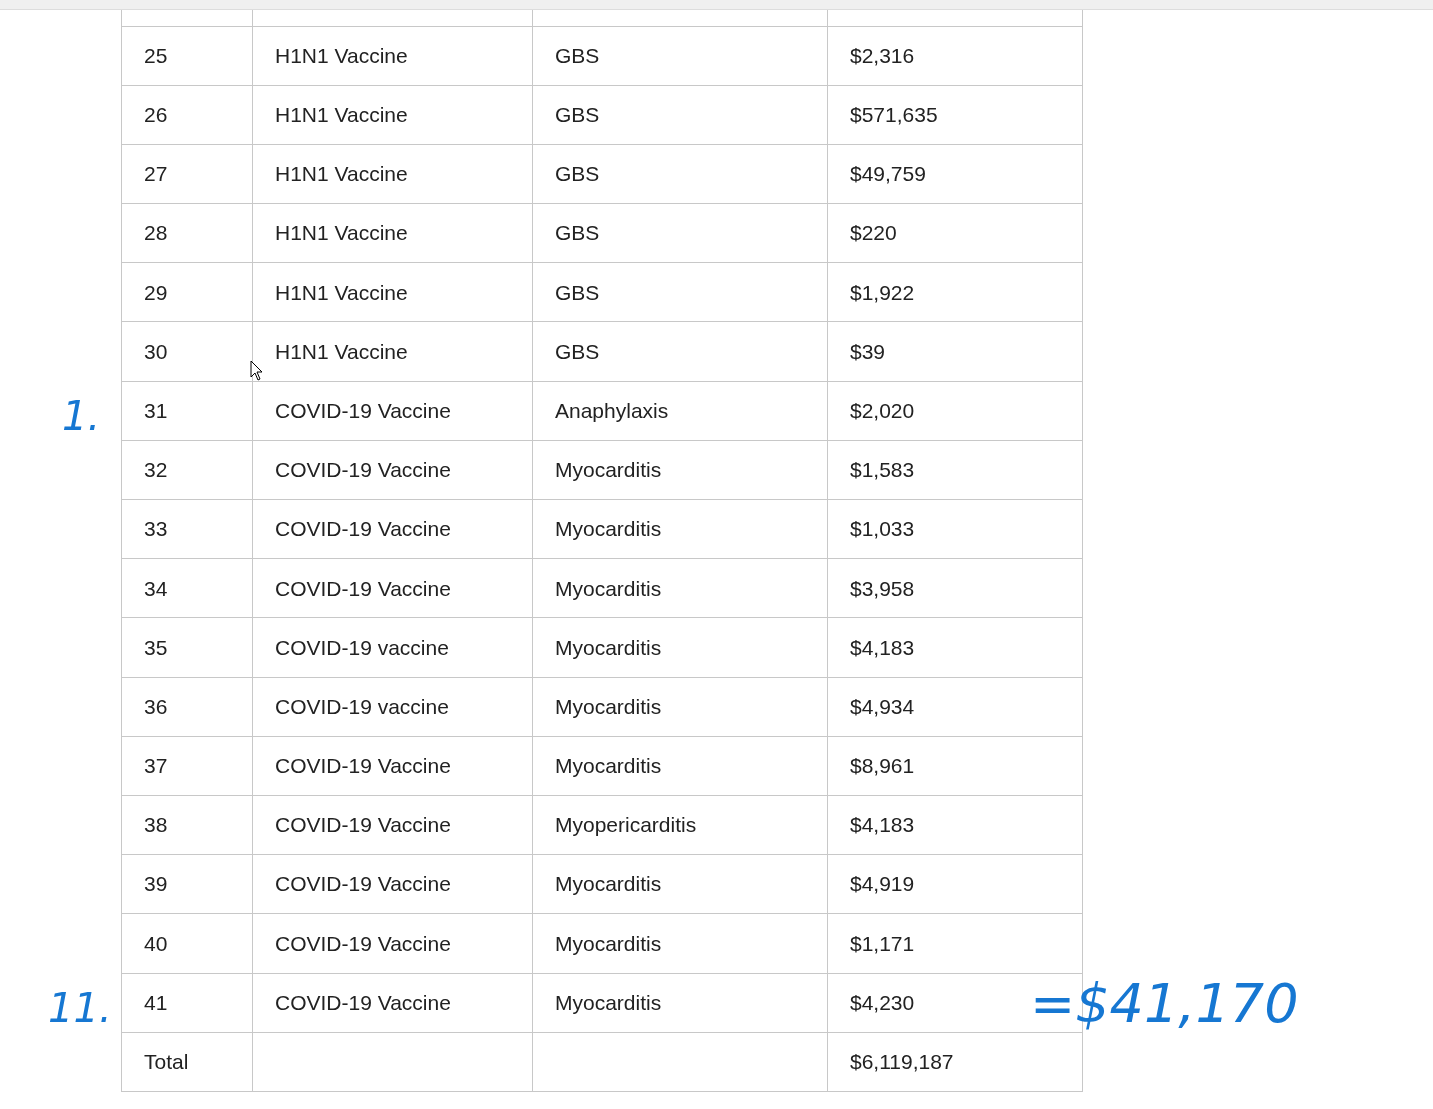 The image size is (1433, 1109). Describe the element at coordinates (955, 470) in the screenshot. I see `amount-cell: $1,583` at that location.